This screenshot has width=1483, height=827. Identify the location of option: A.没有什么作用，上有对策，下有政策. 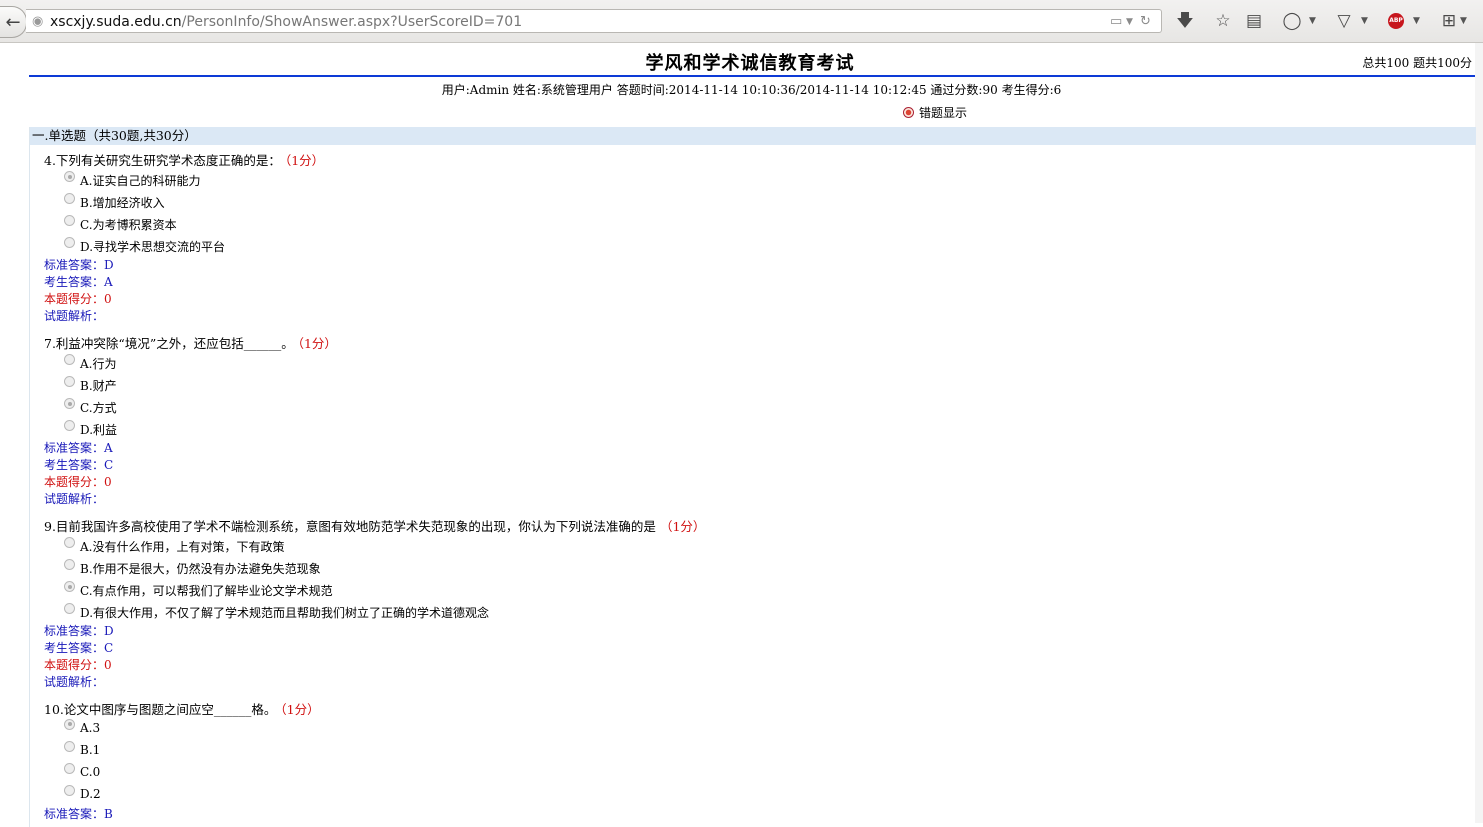
(174, 546).